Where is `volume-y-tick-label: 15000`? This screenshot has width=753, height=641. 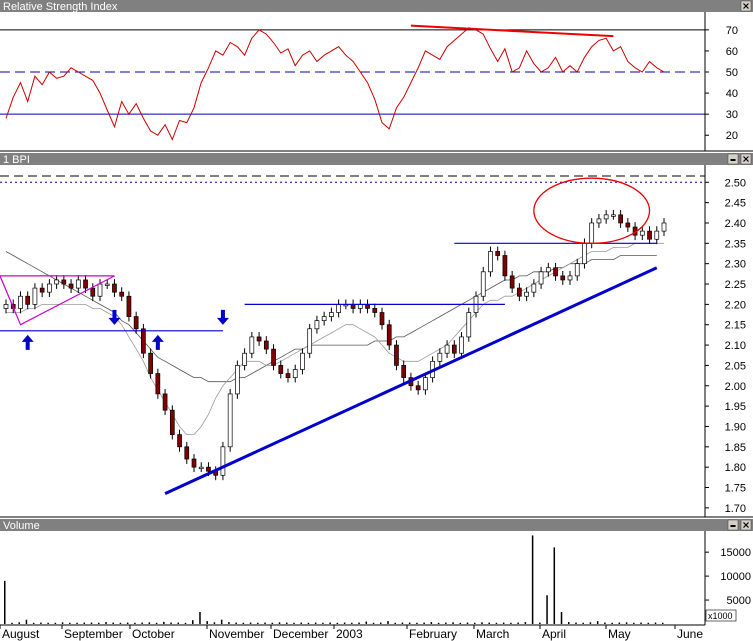
volume-y-tick-label: 15000 is located at coordinates (735, 553).